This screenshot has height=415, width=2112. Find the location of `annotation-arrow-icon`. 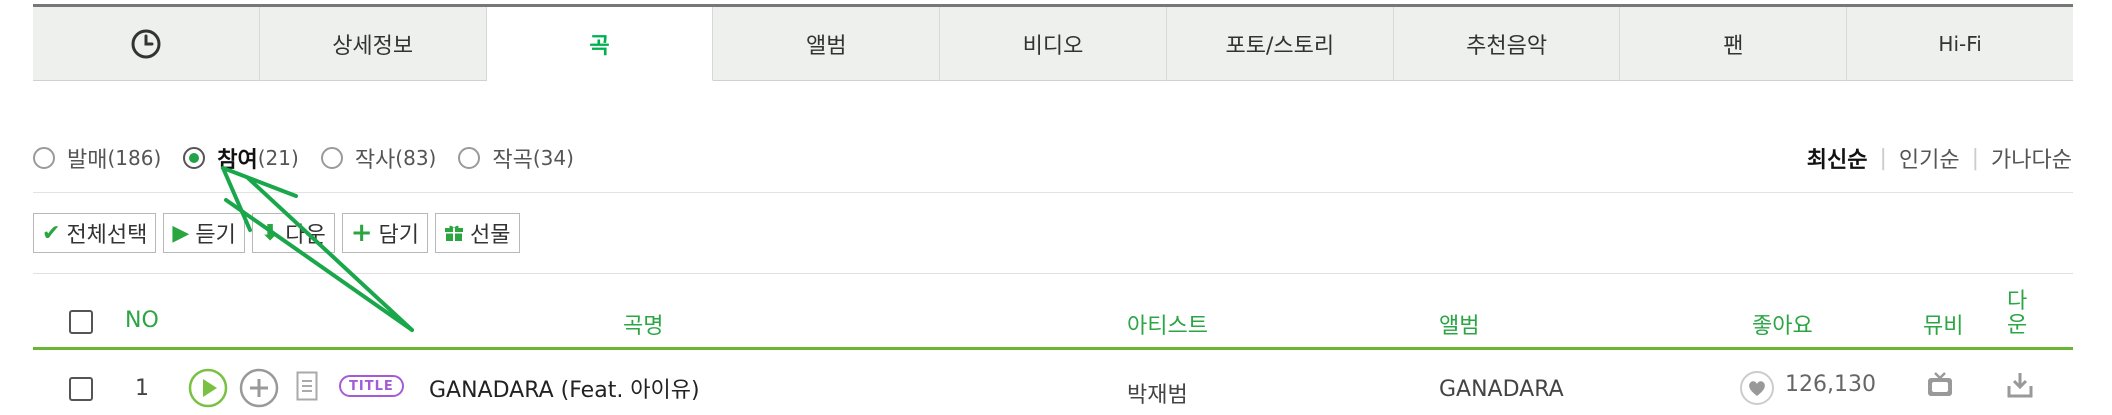

annotation-arrow-icon is located at coordinates (317, 249).